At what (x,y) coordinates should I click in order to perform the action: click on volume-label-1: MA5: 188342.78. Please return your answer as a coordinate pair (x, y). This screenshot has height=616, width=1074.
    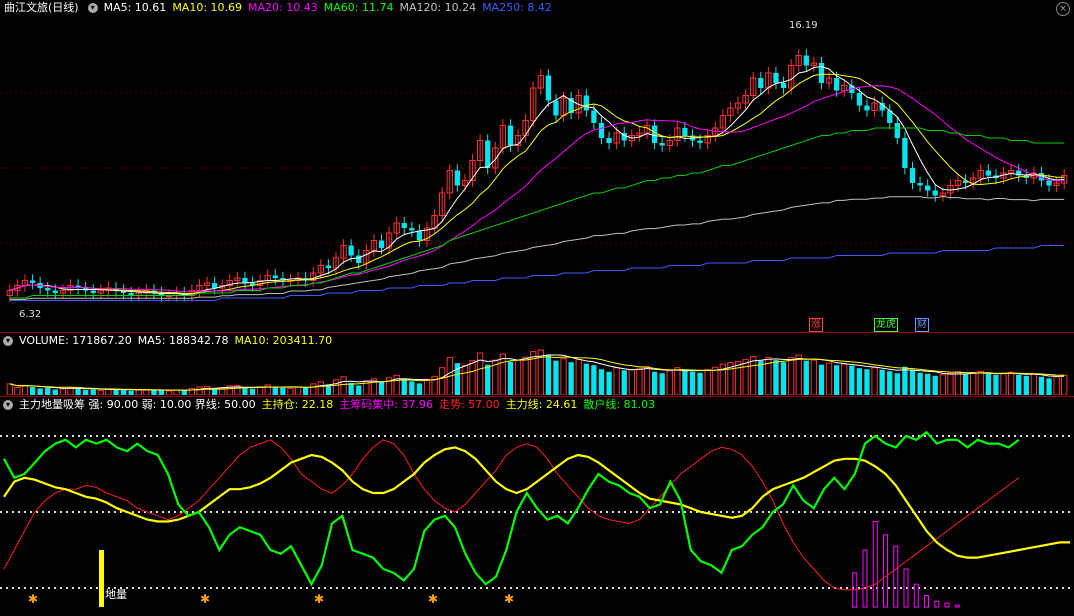
    Looking at the image, I should click on (183, 340).